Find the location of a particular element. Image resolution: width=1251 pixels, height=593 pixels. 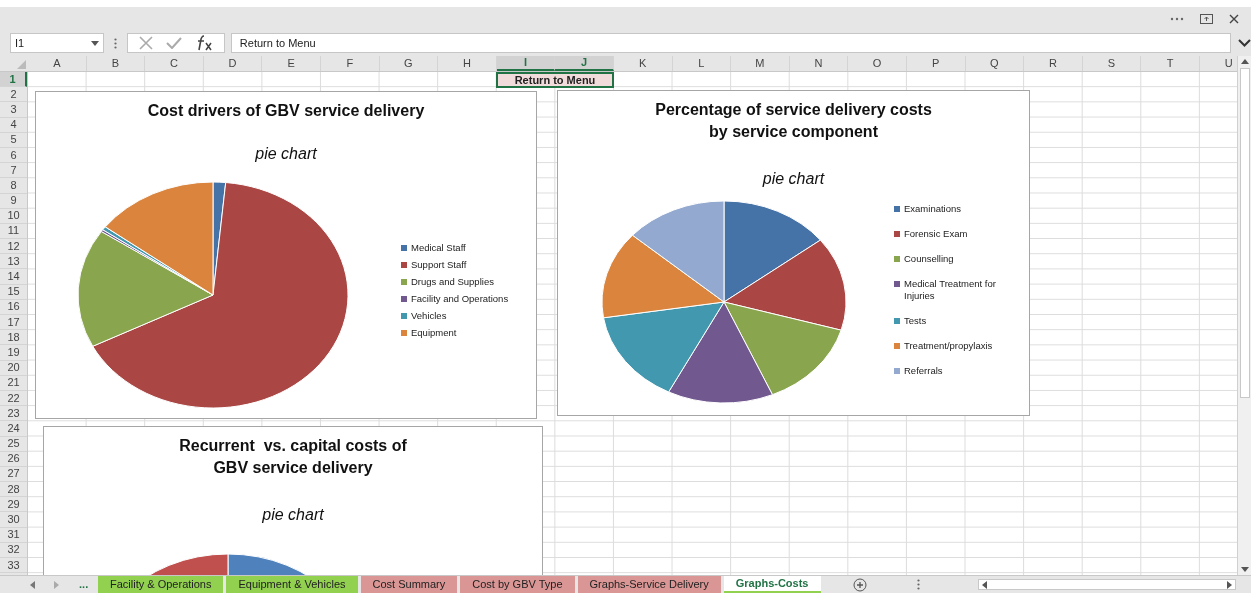

row-header: 5 is located at coordinates (13, 140).